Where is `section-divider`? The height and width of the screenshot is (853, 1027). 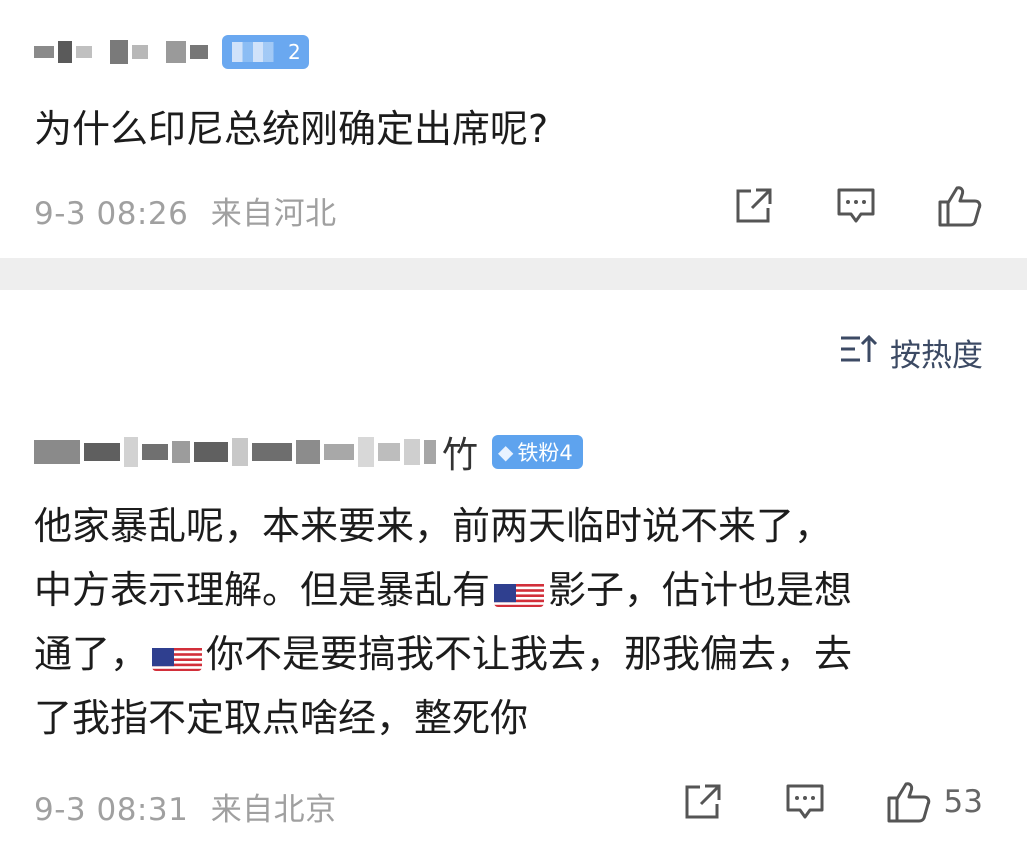
section-divider is located at coordinates (513, 274).